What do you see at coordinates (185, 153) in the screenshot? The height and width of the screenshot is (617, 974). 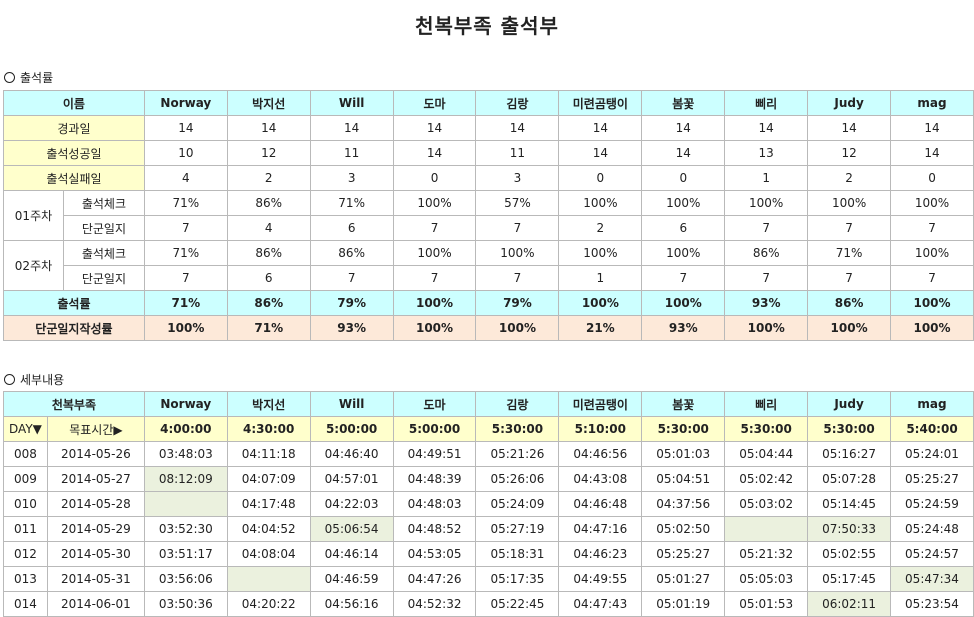 I see `summary-cell: 10` at bounding box center [185, 153].